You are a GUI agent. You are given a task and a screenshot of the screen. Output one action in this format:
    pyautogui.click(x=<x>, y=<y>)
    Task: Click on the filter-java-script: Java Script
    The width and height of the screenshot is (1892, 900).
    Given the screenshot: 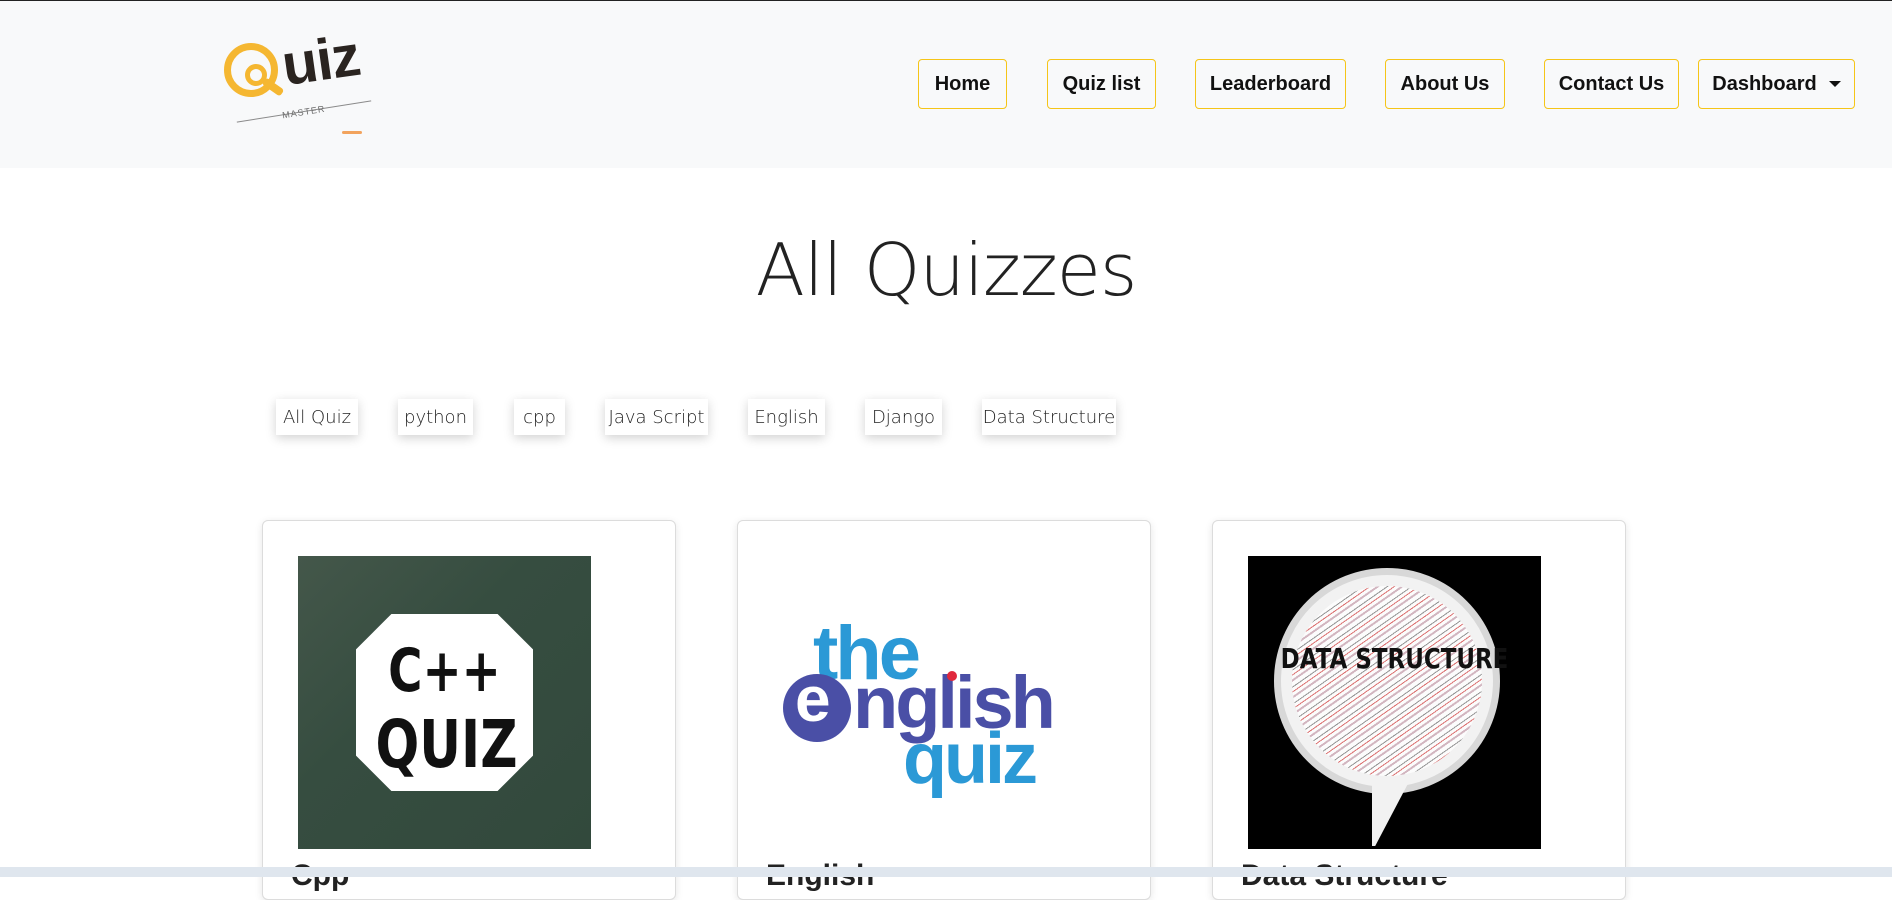 What is the action you would take?
    pyautogui.click(x=656, y=417)
    